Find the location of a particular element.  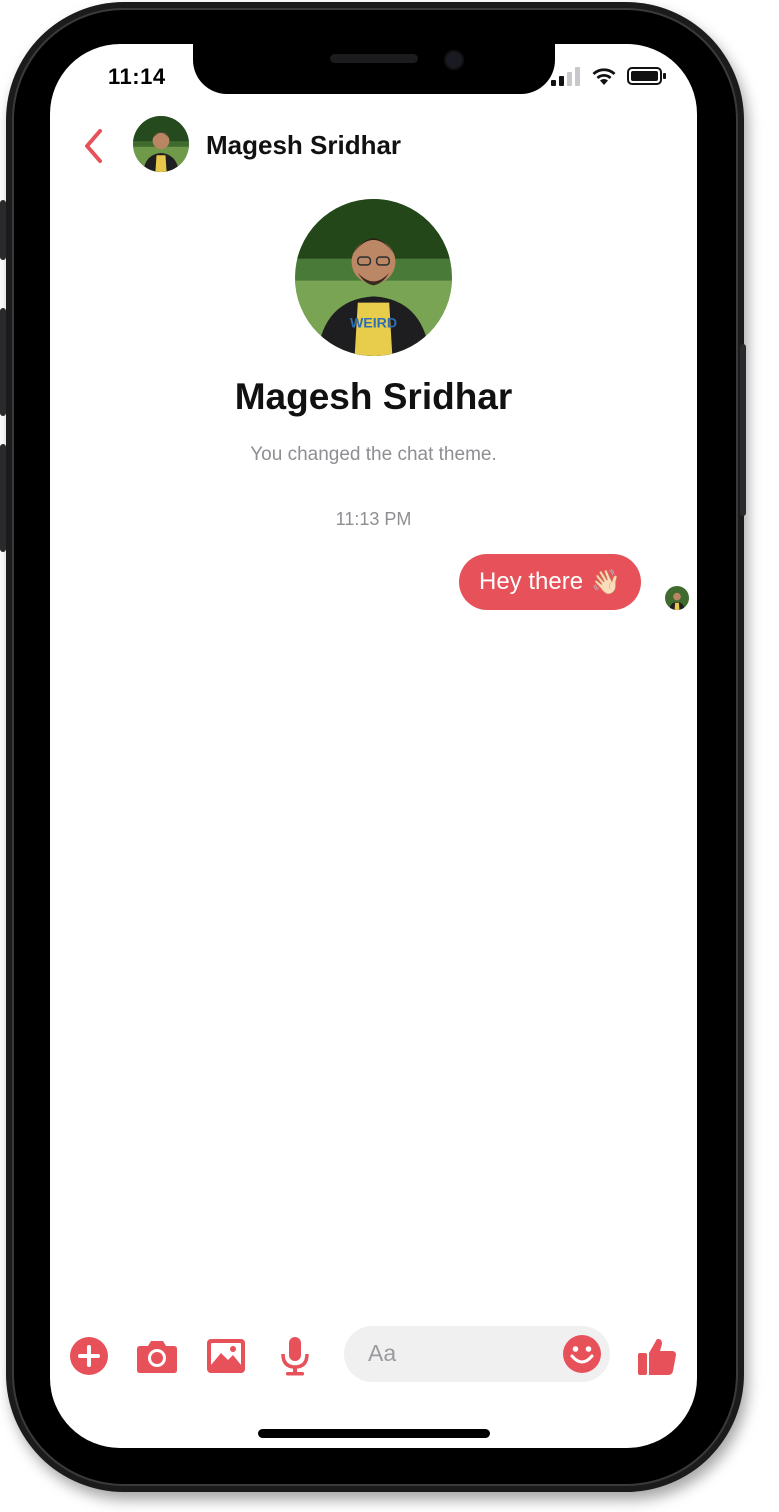

thumbs-up-icon is located at coordinates (657, 1356).